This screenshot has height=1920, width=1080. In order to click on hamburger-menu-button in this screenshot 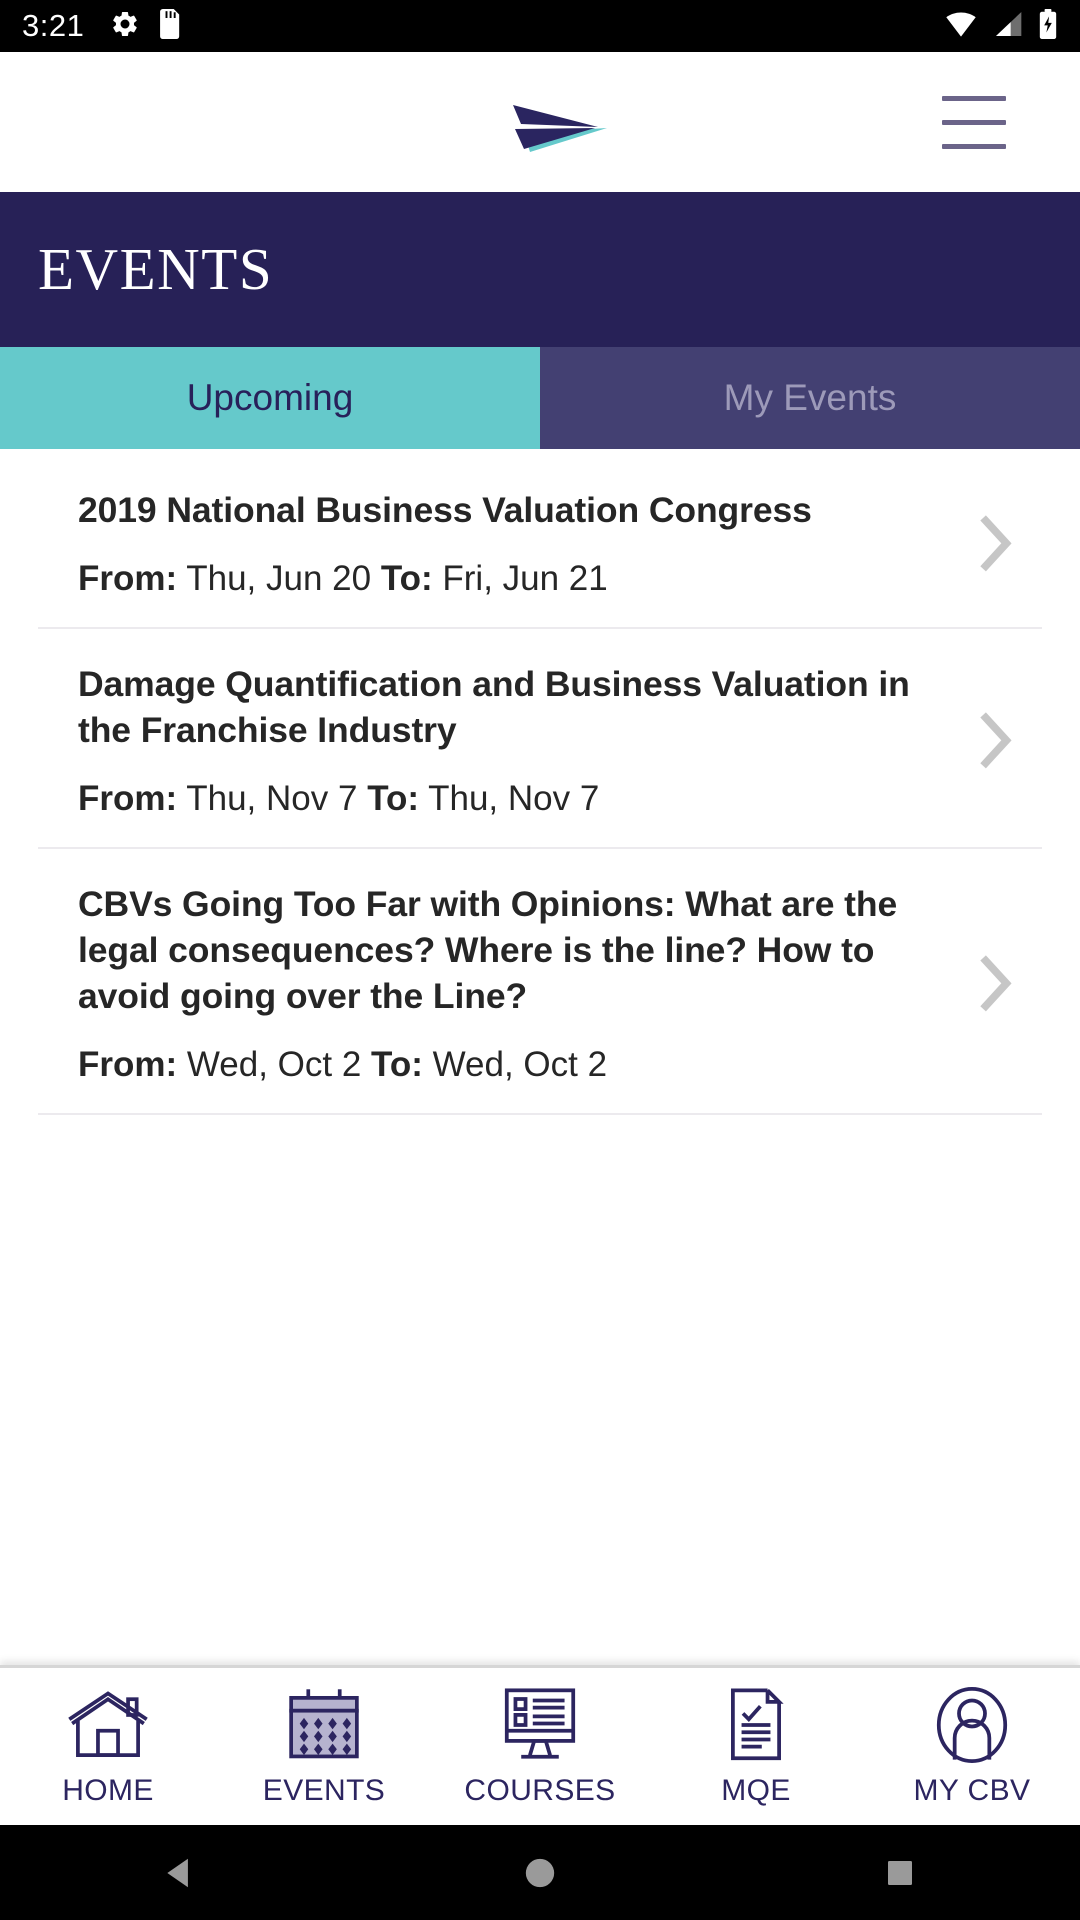, I will do `click(978, 122)`.